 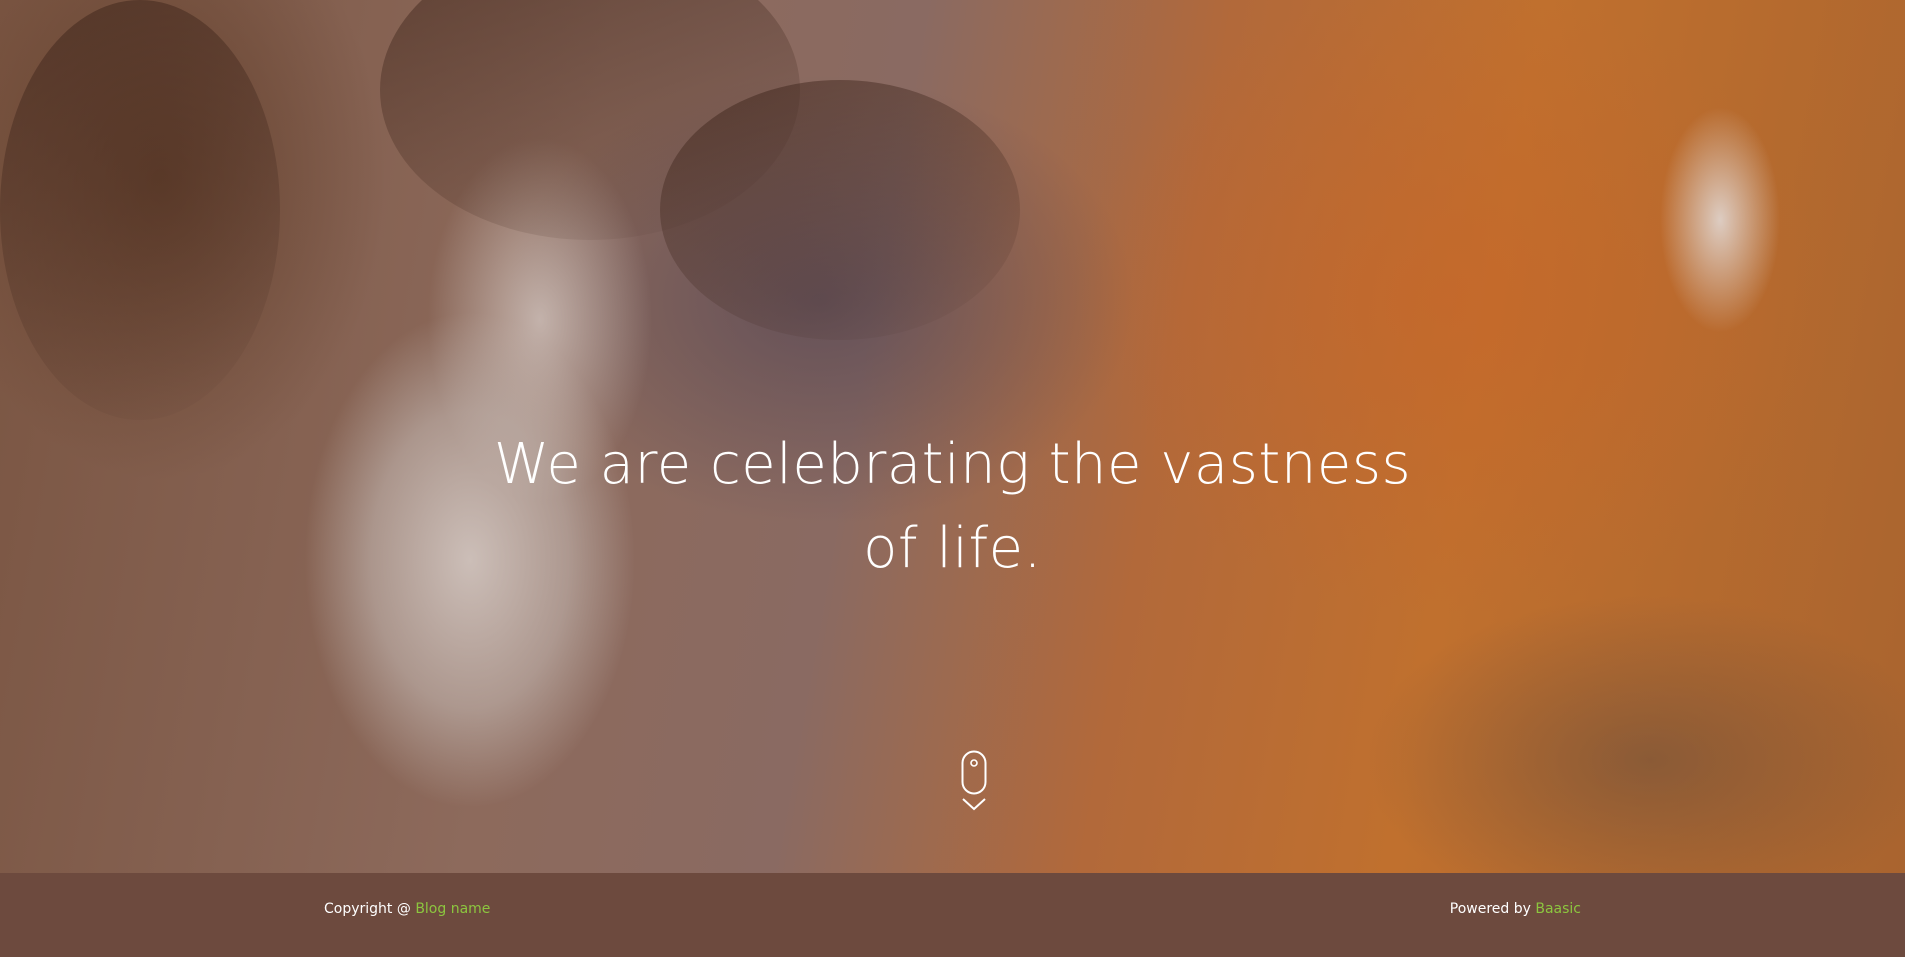 What do you see at coordinates (452, 909) in the screenshot?
I see `blog-name-link: Blog name` at bounding box center [452, 909].